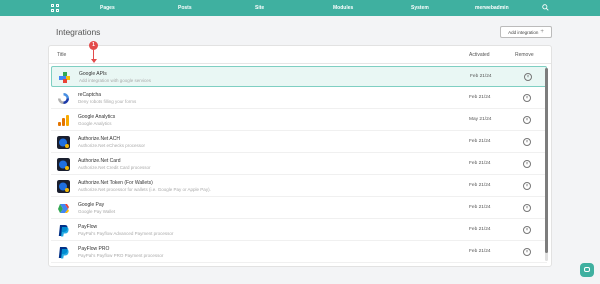  I want to click on annotation-badge: 1, so click(93, 45).